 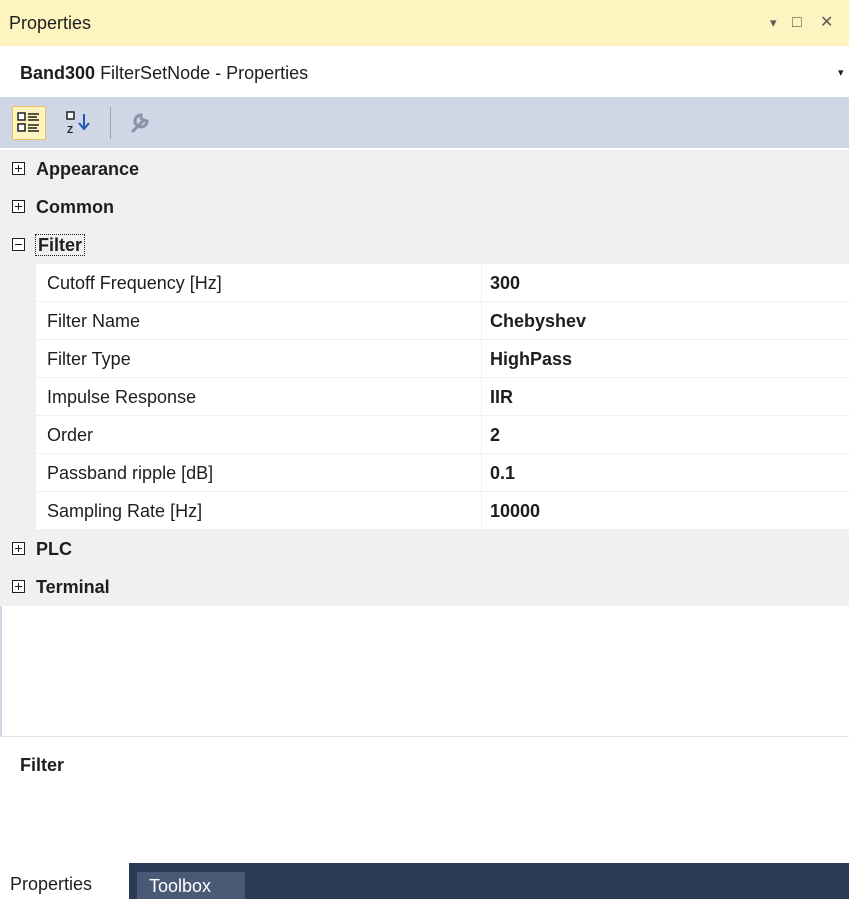 What do you see at coordinates (191, 885) in the screenshot?
I see `tab-toolbox: Toolbox` at bounding box center [191, 885].